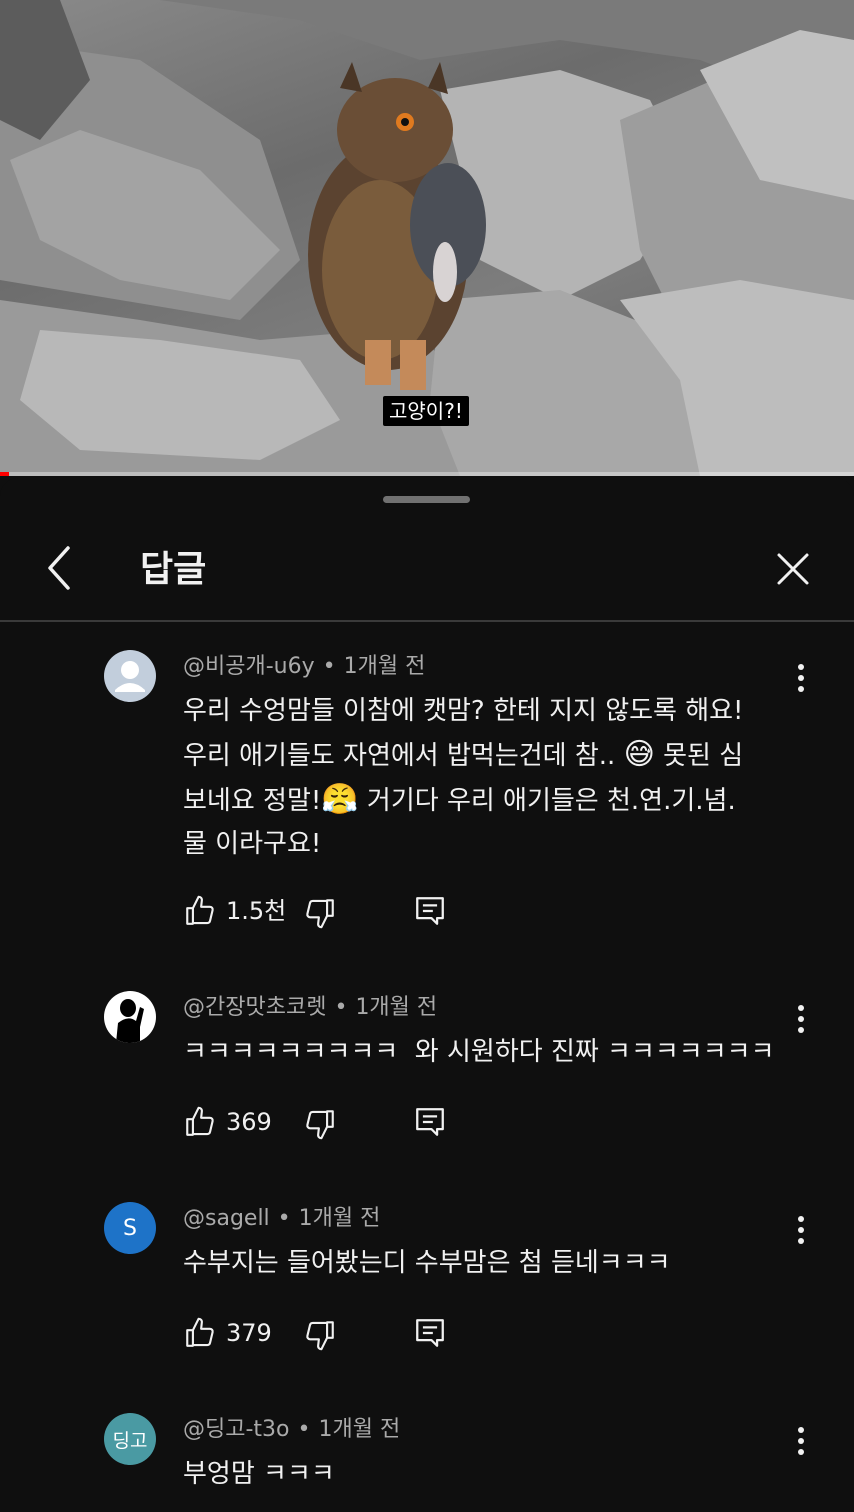 The image size is (854, 1512). I want to click on comment-item: 딩고 @딩고-t3o • 1개월 전 부엉맘 ㅋㅋㅋ, so click(427, 1462).